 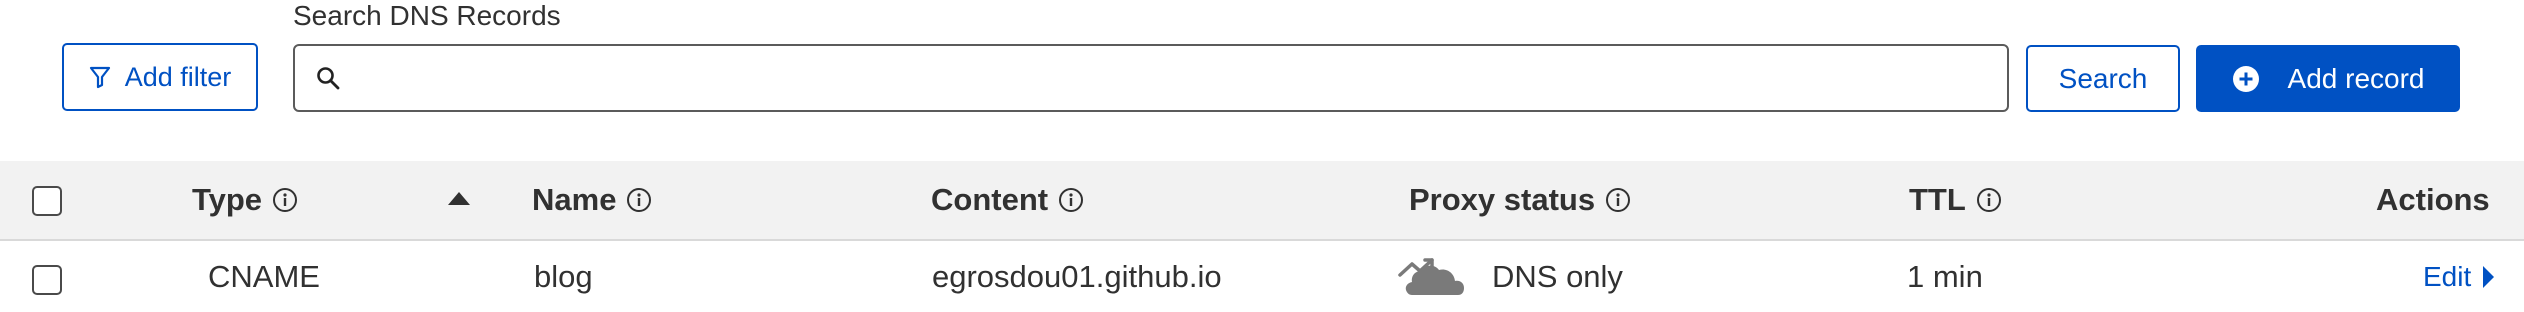 What do you see at coordinates (1077, 276) in the screenshot?
I see `record-content: egrosdou01.github.io` at bounding box center [1077, 276].